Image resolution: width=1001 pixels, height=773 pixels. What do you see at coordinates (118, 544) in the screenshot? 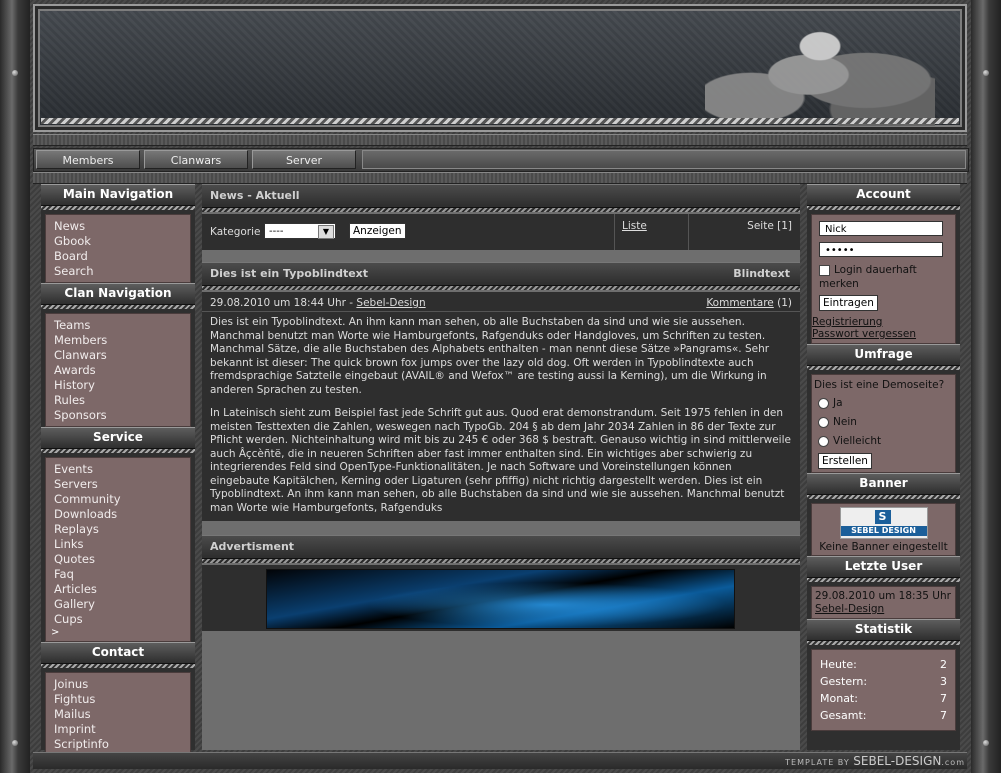
I see `nav-links: Links` at bounding box center [118, 544].